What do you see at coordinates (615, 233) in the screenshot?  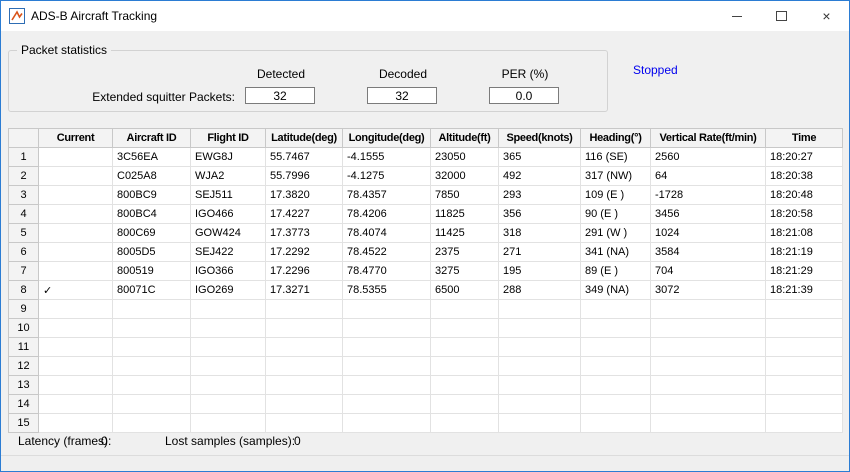 I see `table-cell: 291 (W )` at bounding box center [615, 233].